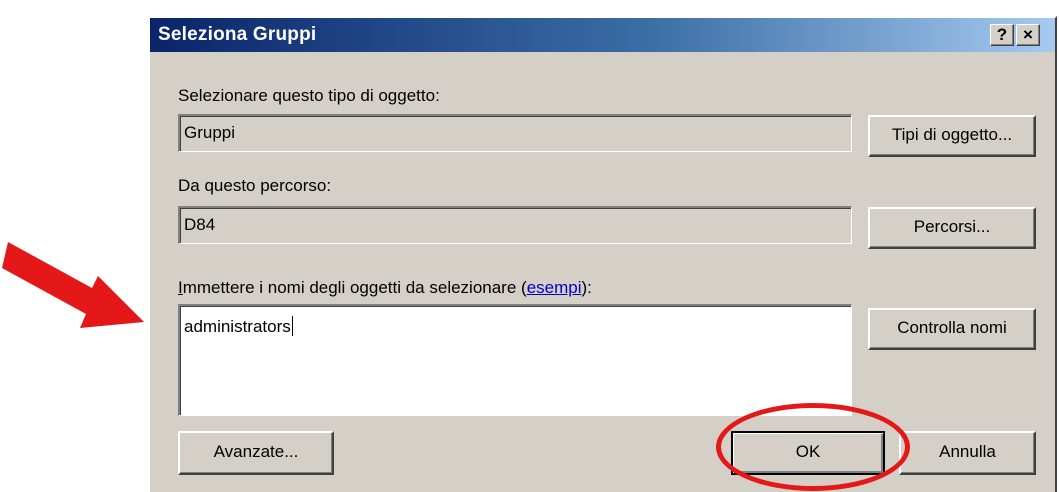  I want to click on ok-highlight-circle, so click(813, 447).